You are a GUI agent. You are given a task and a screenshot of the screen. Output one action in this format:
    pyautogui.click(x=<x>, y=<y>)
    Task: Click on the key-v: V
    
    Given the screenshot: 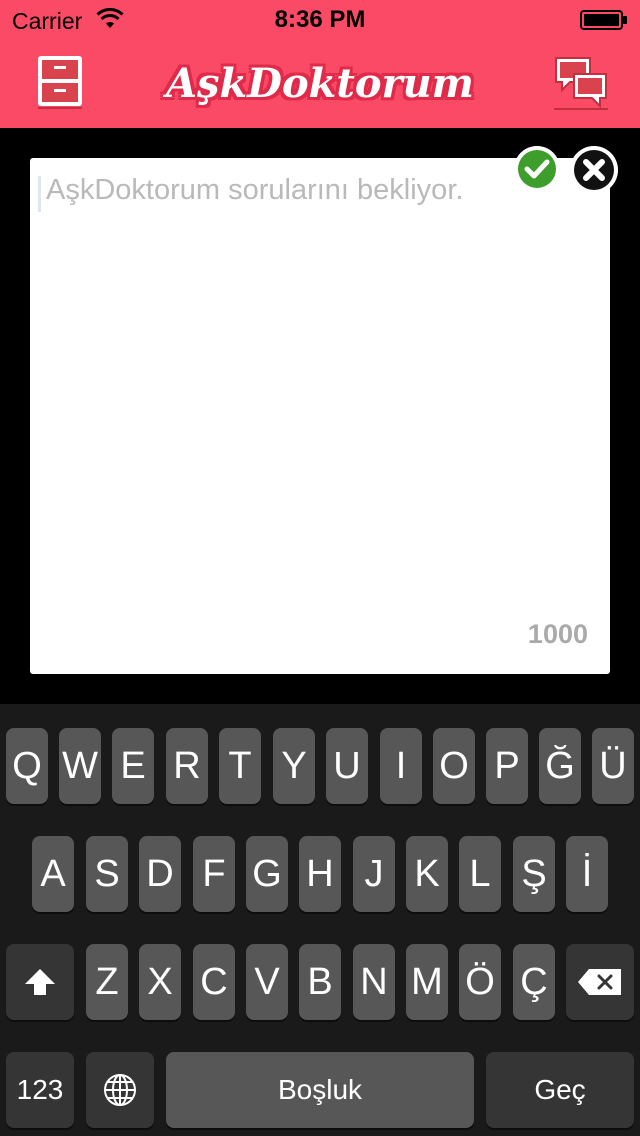 What is the action you would take?
    pyautogui.click(x=267, y=982)
    